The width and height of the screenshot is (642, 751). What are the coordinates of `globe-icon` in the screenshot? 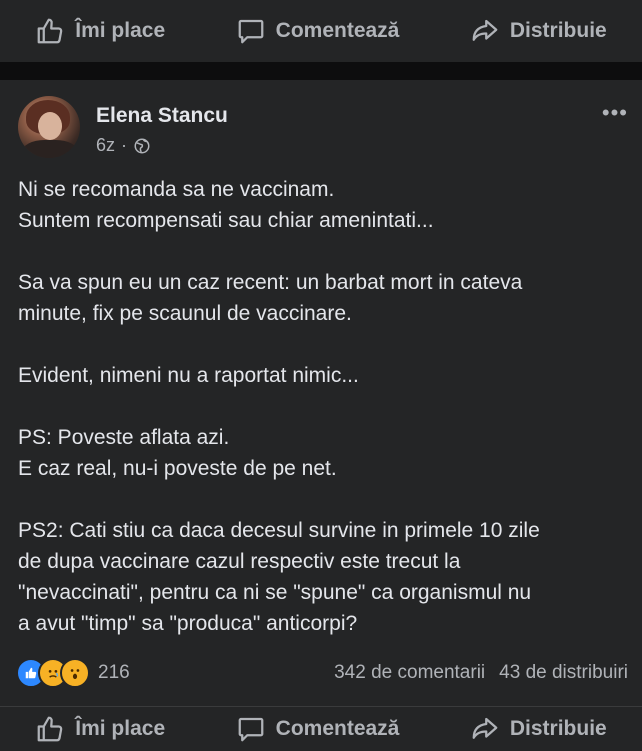 It's located at (142, 145).